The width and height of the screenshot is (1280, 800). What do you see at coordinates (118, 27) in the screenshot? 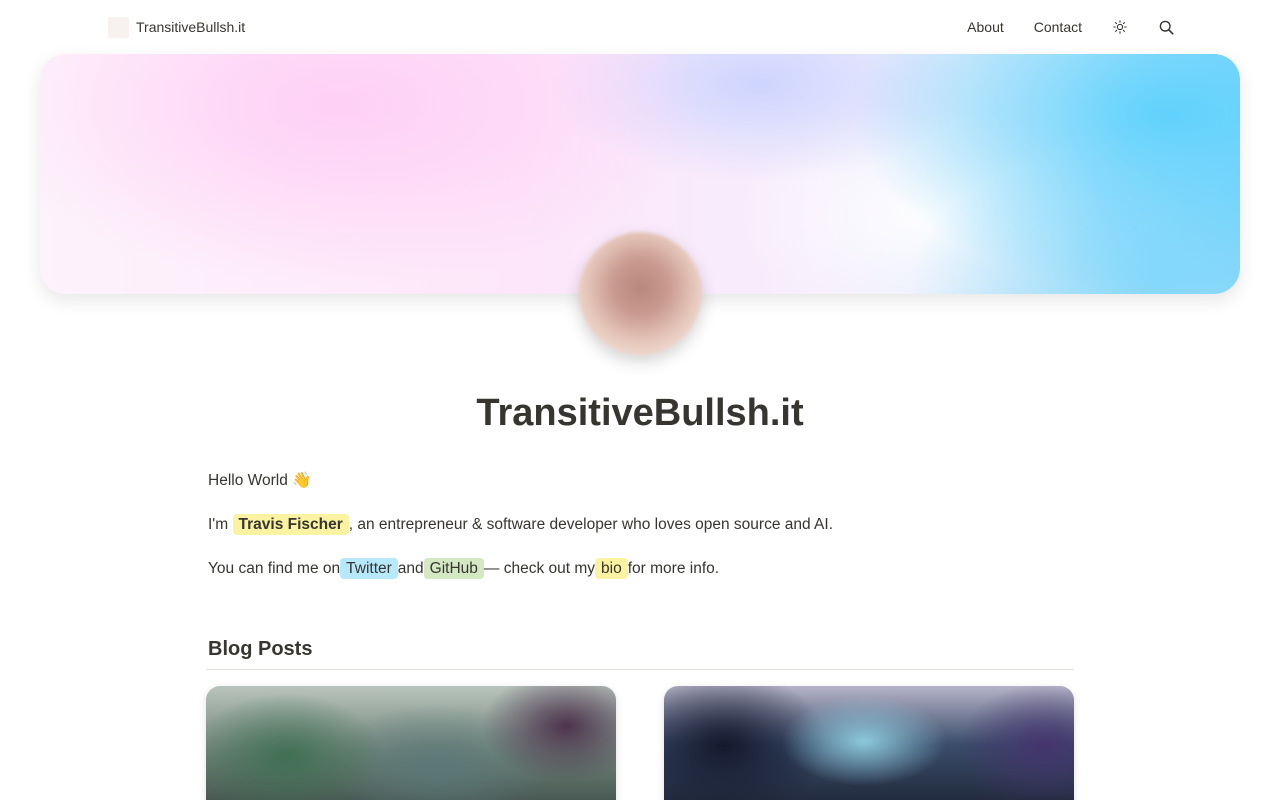
I see `site-logo` at bounding box center [118, 27].